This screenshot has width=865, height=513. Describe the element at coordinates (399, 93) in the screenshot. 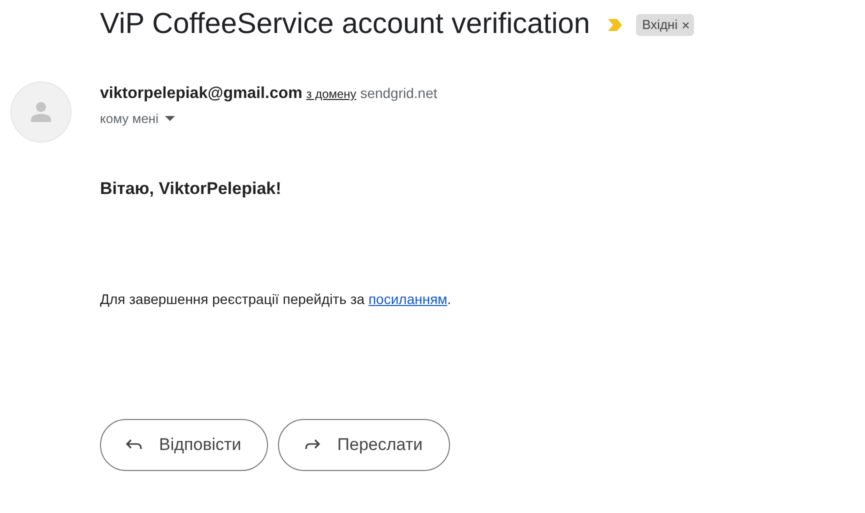

I see `sender-domain: sendgrid.net` at that location.